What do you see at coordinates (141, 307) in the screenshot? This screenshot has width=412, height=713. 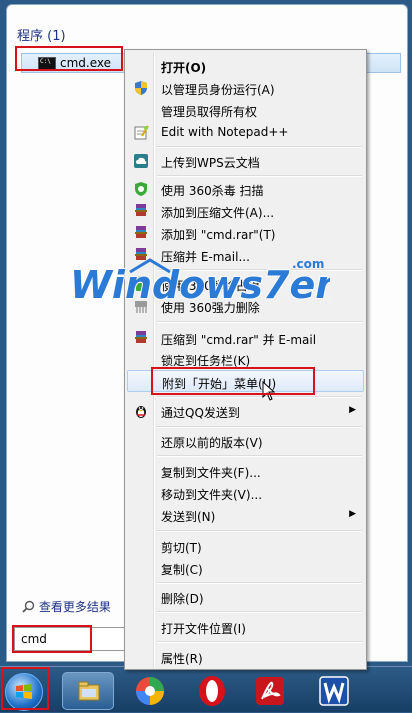 I see `360-shred-icon` at bounding box center [141, 307].